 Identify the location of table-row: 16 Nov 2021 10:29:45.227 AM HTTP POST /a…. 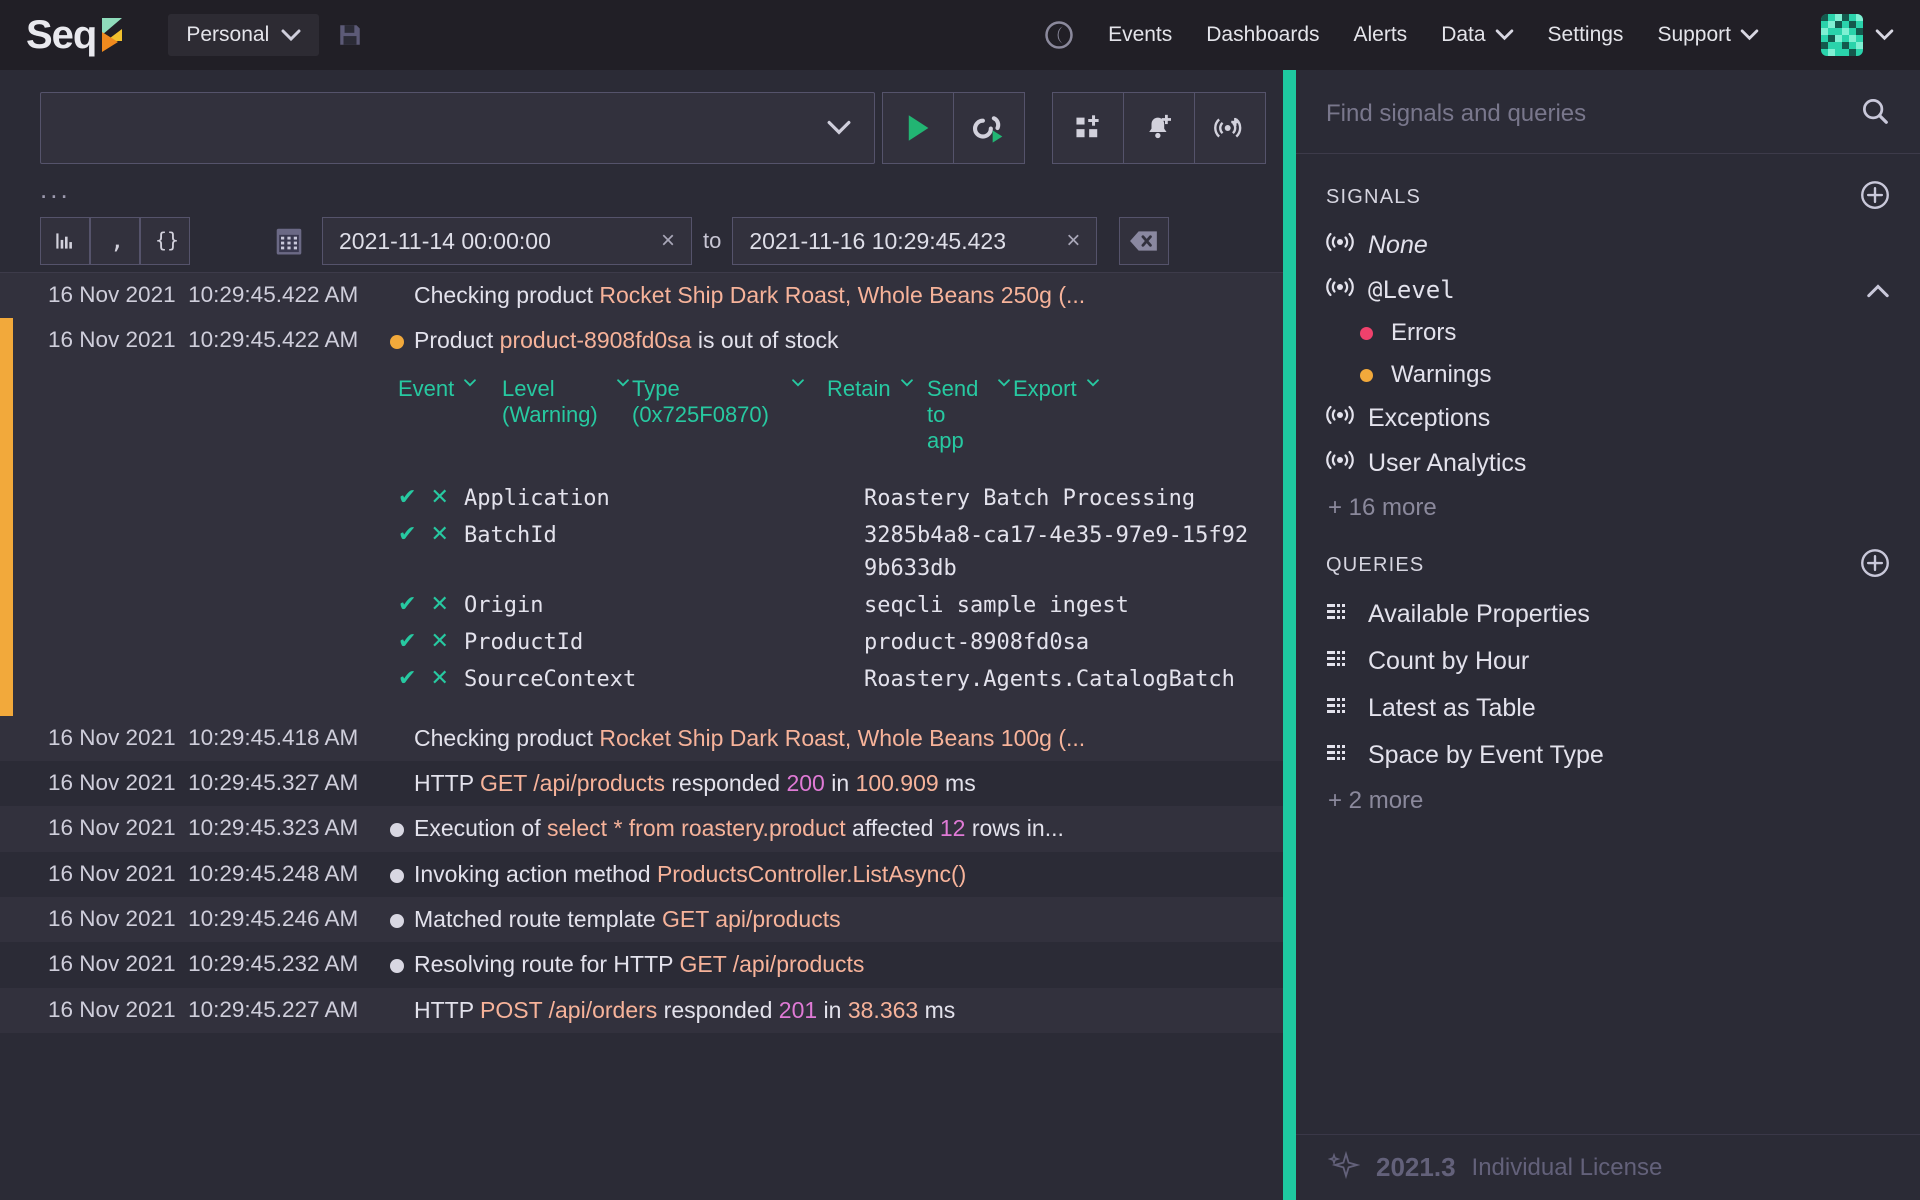
(641, 1010).